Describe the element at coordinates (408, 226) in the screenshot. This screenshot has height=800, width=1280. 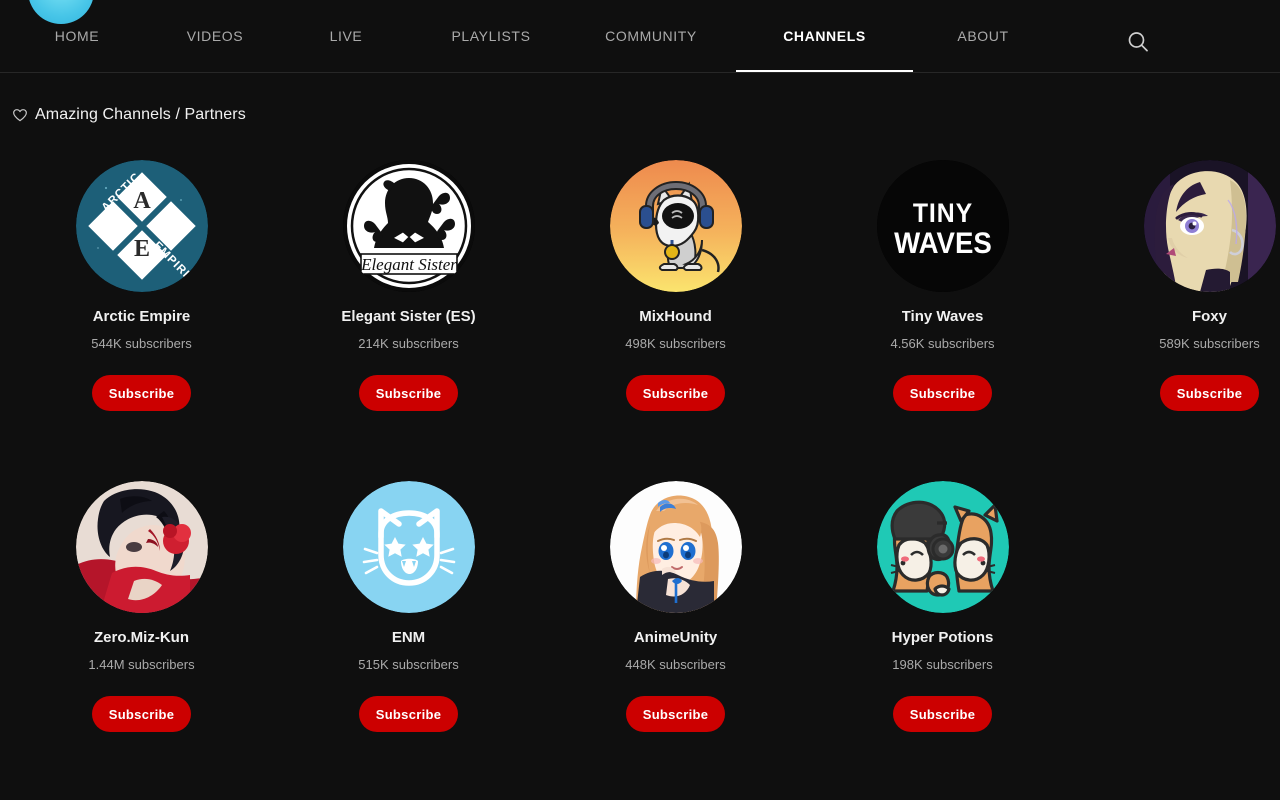
I see `elegant-sister-logo: Elegant Sister` at that location.